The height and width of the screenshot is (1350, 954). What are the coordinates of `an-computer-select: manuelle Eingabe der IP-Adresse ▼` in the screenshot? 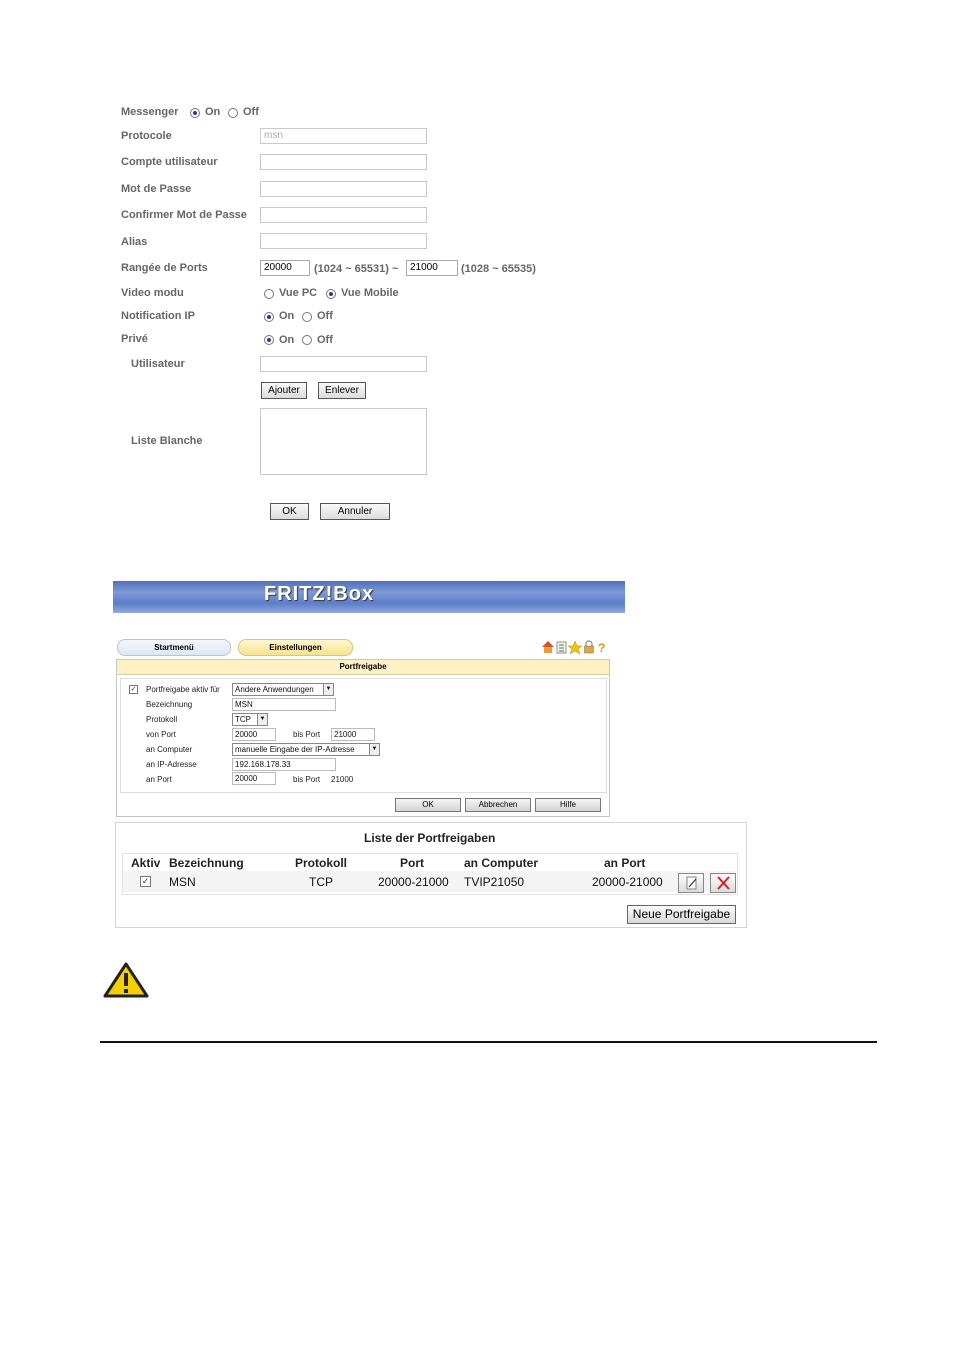 It's located at (306, 749).